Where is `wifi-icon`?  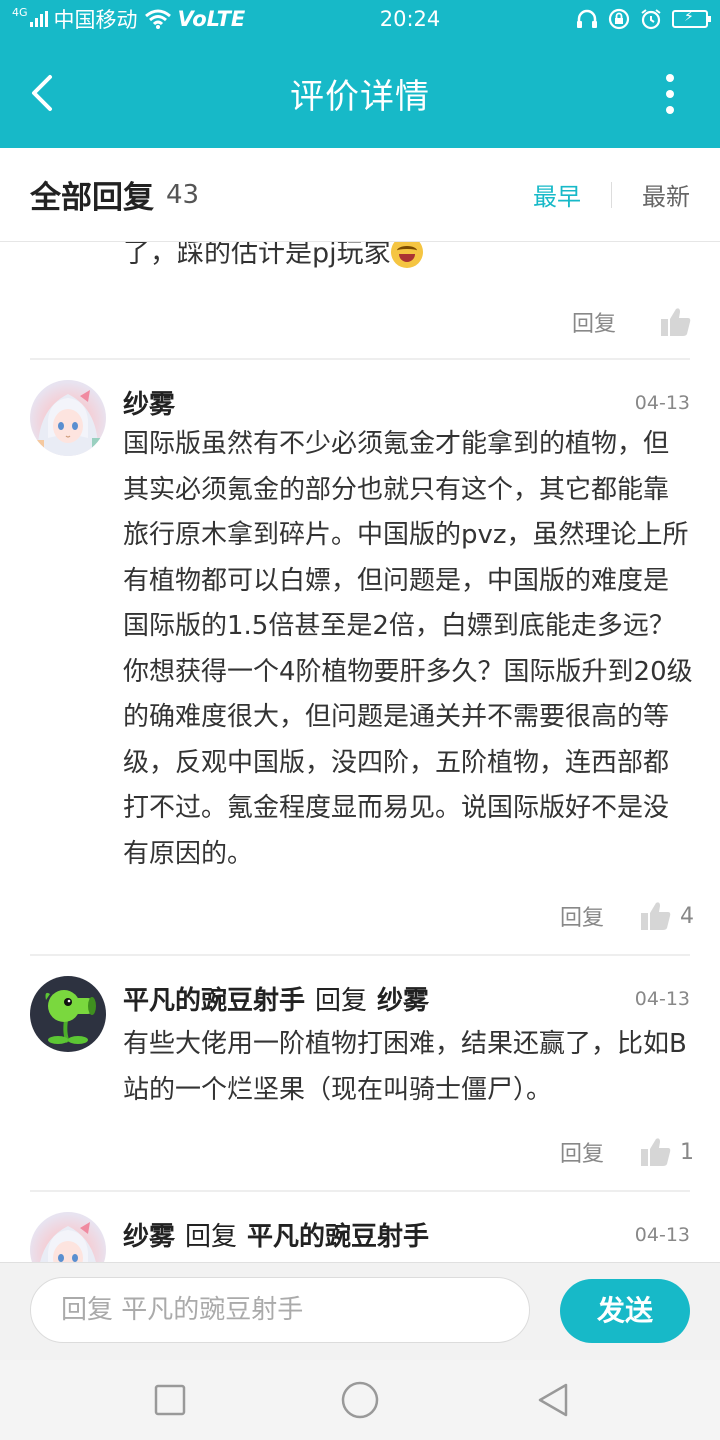
wifi-icon is located at coordinates (157, 19).